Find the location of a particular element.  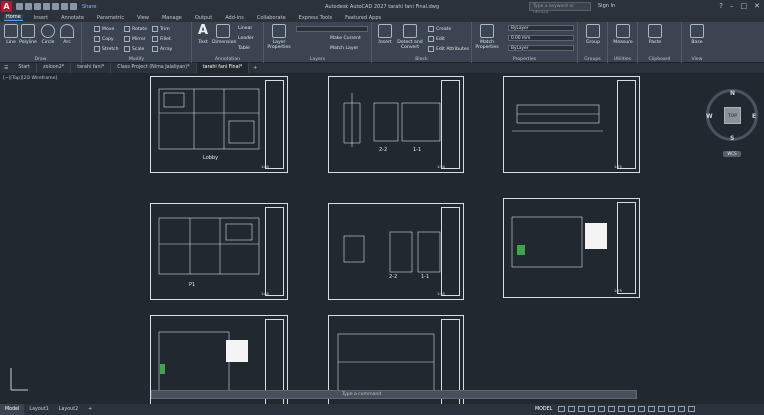

tab-home: Home is located at coordinates (13, 17).